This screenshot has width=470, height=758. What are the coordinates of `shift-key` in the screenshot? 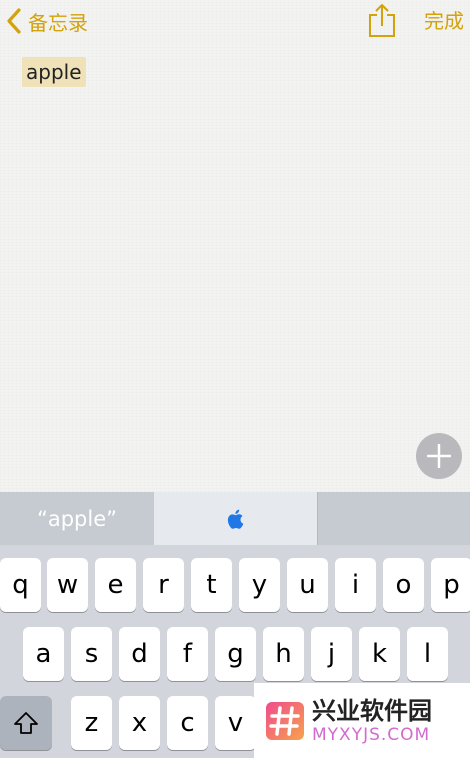 It's located at (26, 723).